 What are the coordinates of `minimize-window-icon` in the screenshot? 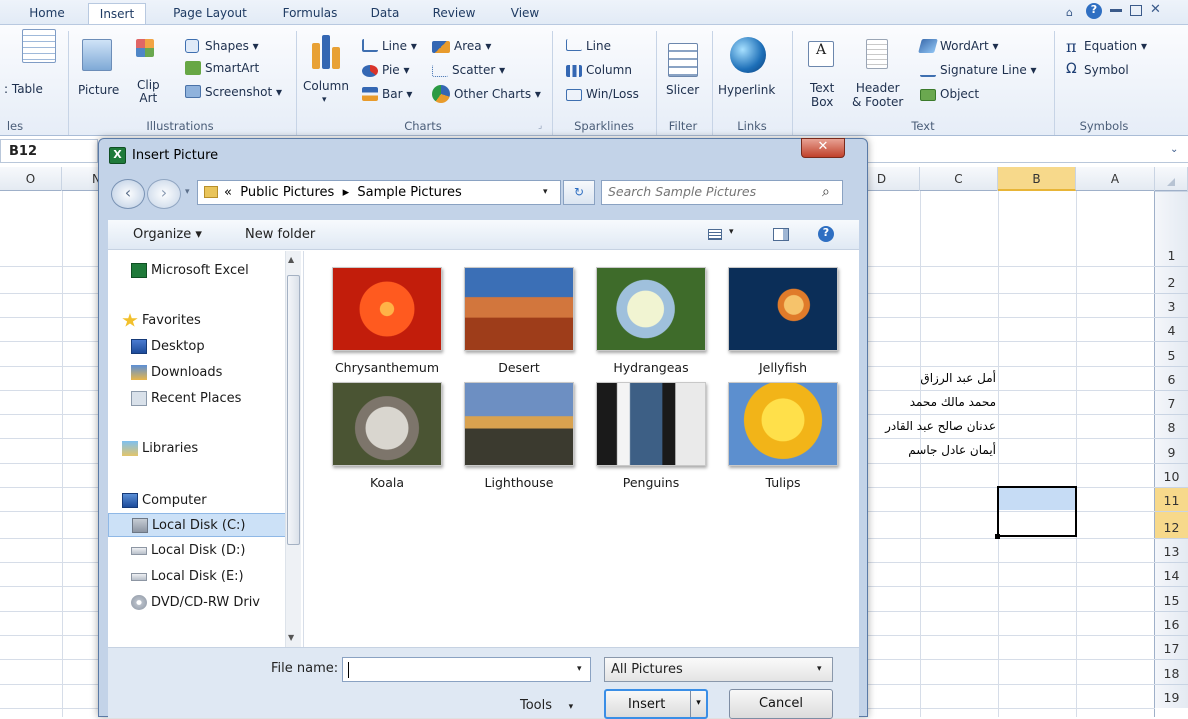 It's located at (1116, 10).